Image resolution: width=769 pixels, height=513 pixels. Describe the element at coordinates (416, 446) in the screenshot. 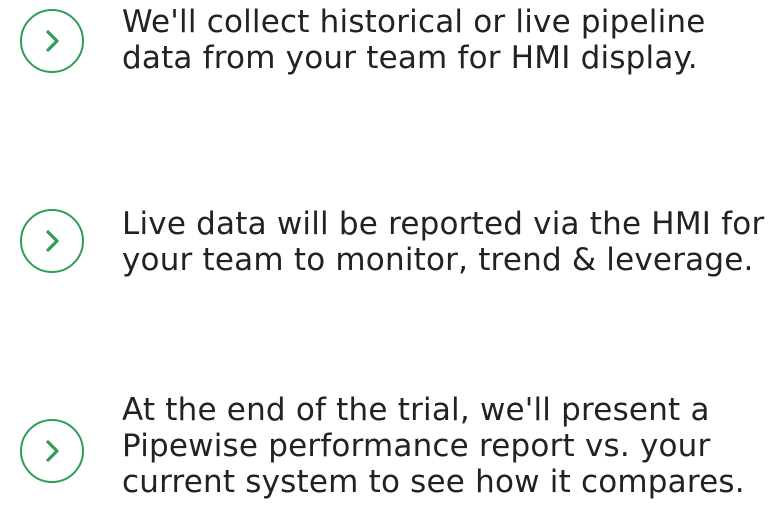

I see `step-text-line: Pipewise performance report vs. your` at that location.